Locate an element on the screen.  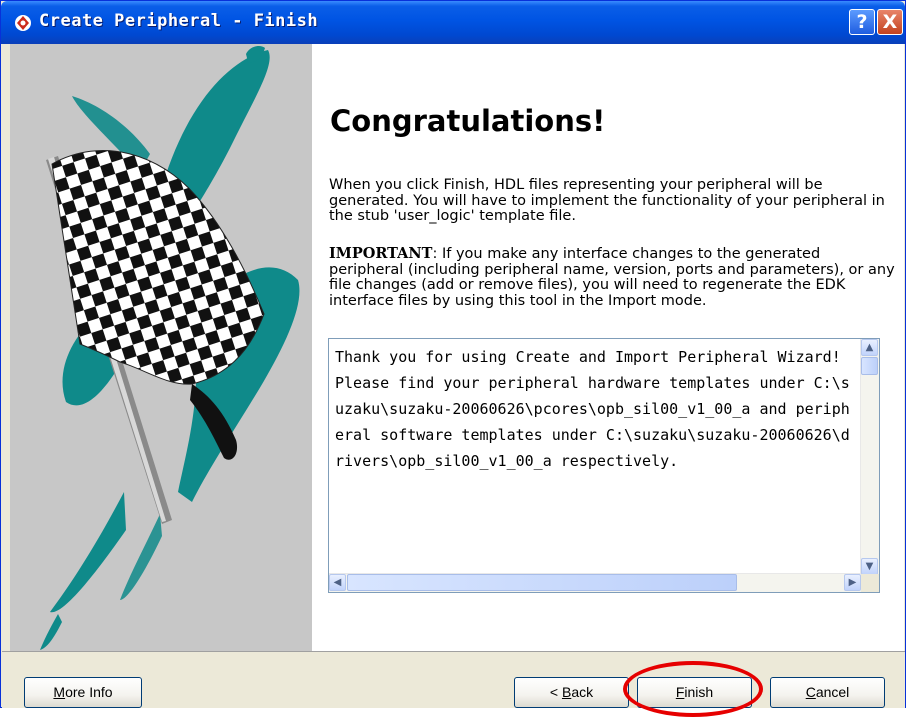
wizard-app-icon is located at coordinates (23, 23).